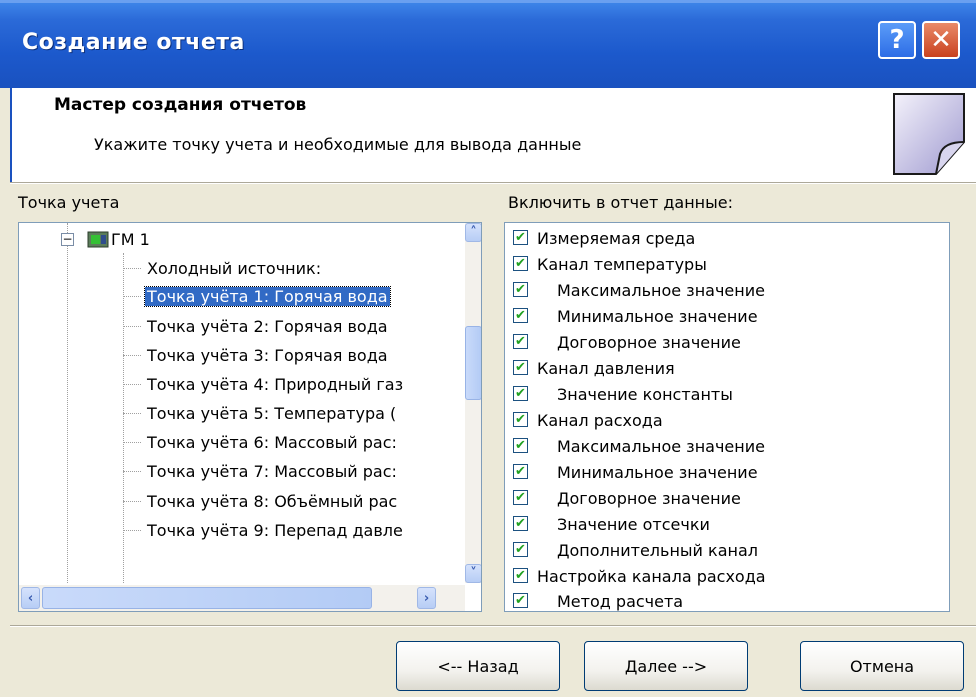  What do you see at coordinates (488, 44) in the screenshot?
I see `title-bar: Создание отчета ? ✕` at bounding box center [488, 44].